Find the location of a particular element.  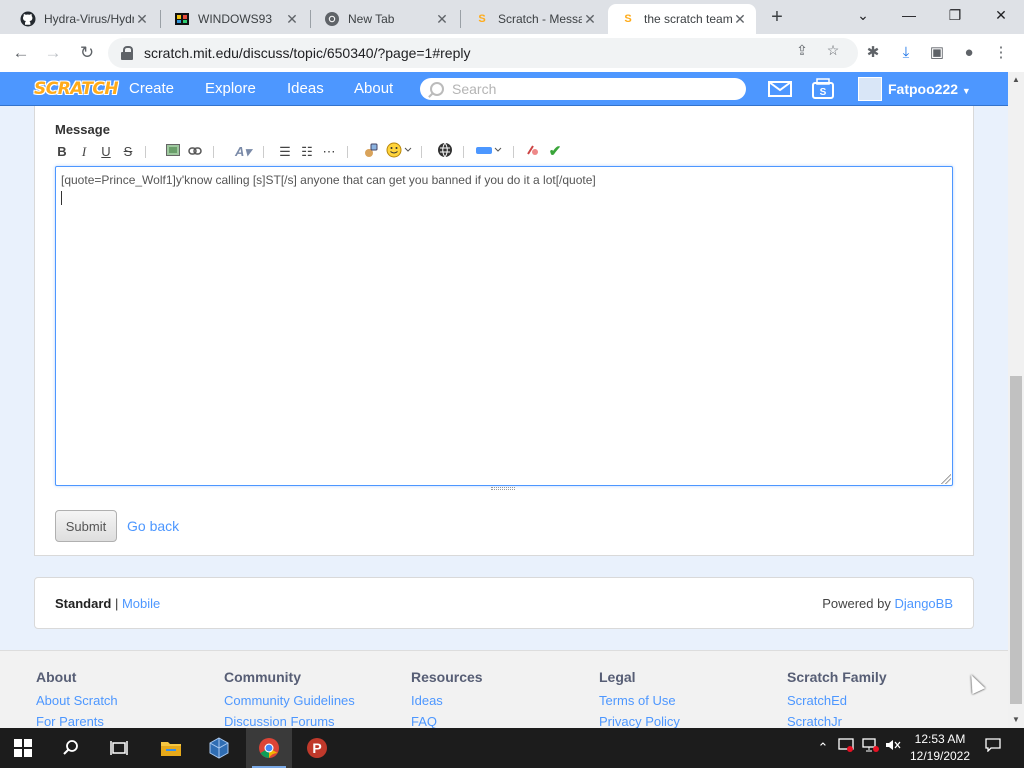

reload-icon: ↻ is located at coordinates (87, 53).